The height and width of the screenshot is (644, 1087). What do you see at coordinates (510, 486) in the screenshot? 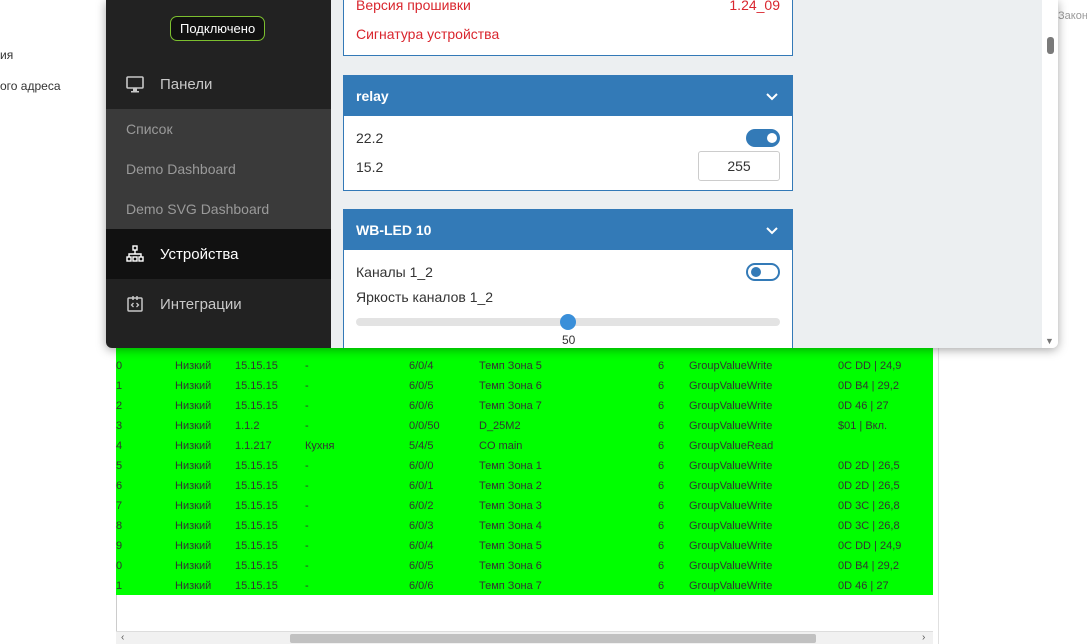
I see `table-cell: Темп Зона 2` at bounding box center [510, 486].